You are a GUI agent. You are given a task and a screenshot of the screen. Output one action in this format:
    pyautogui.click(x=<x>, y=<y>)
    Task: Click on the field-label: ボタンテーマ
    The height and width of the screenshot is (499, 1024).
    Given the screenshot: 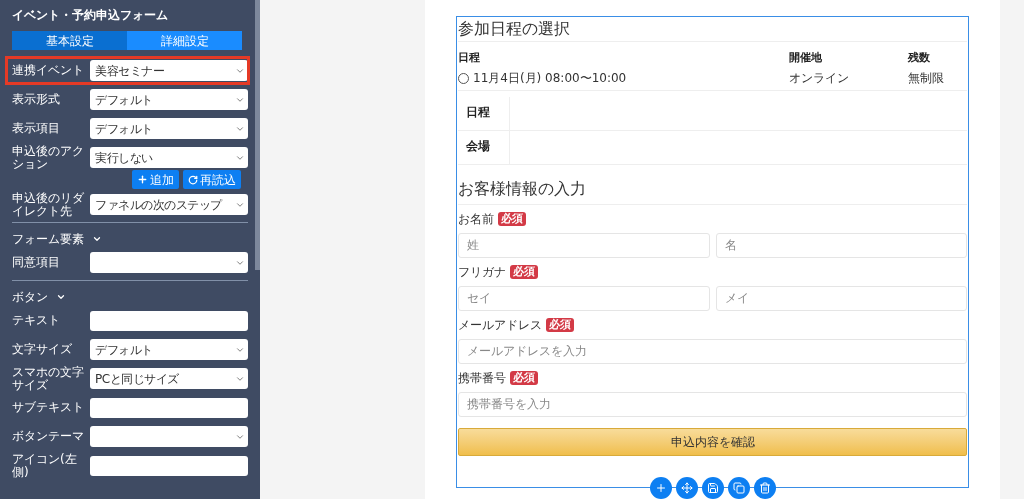 What is the action you would take?
    pyautogui.click(x=48, y=436)
    